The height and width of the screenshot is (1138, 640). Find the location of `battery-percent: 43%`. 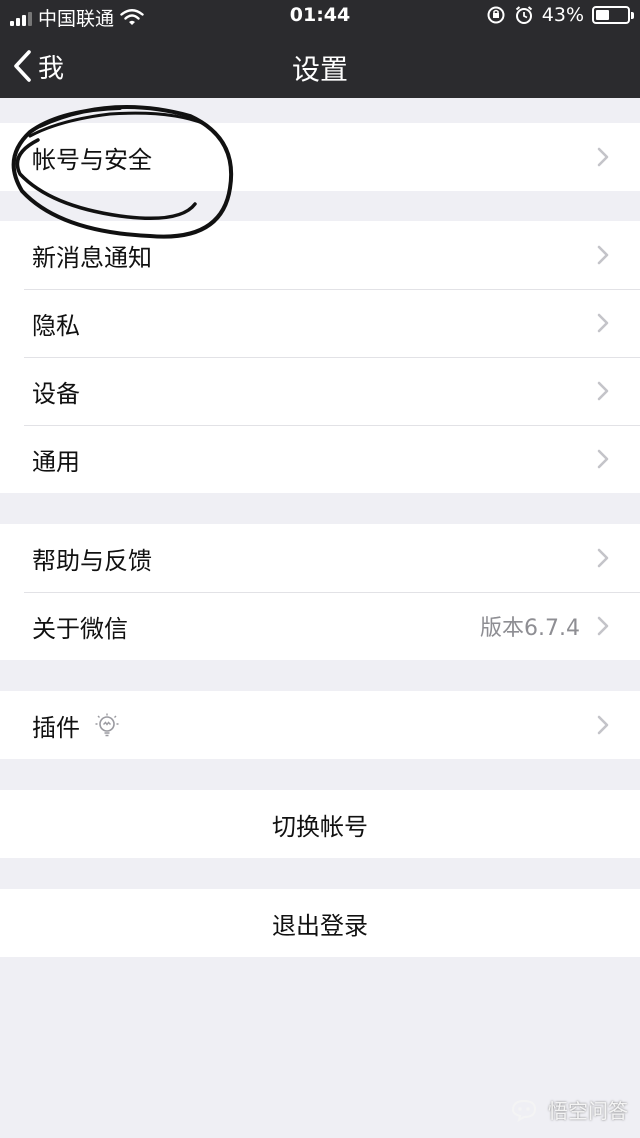

battery-percent: 43% is located at coordinates (562, 15).